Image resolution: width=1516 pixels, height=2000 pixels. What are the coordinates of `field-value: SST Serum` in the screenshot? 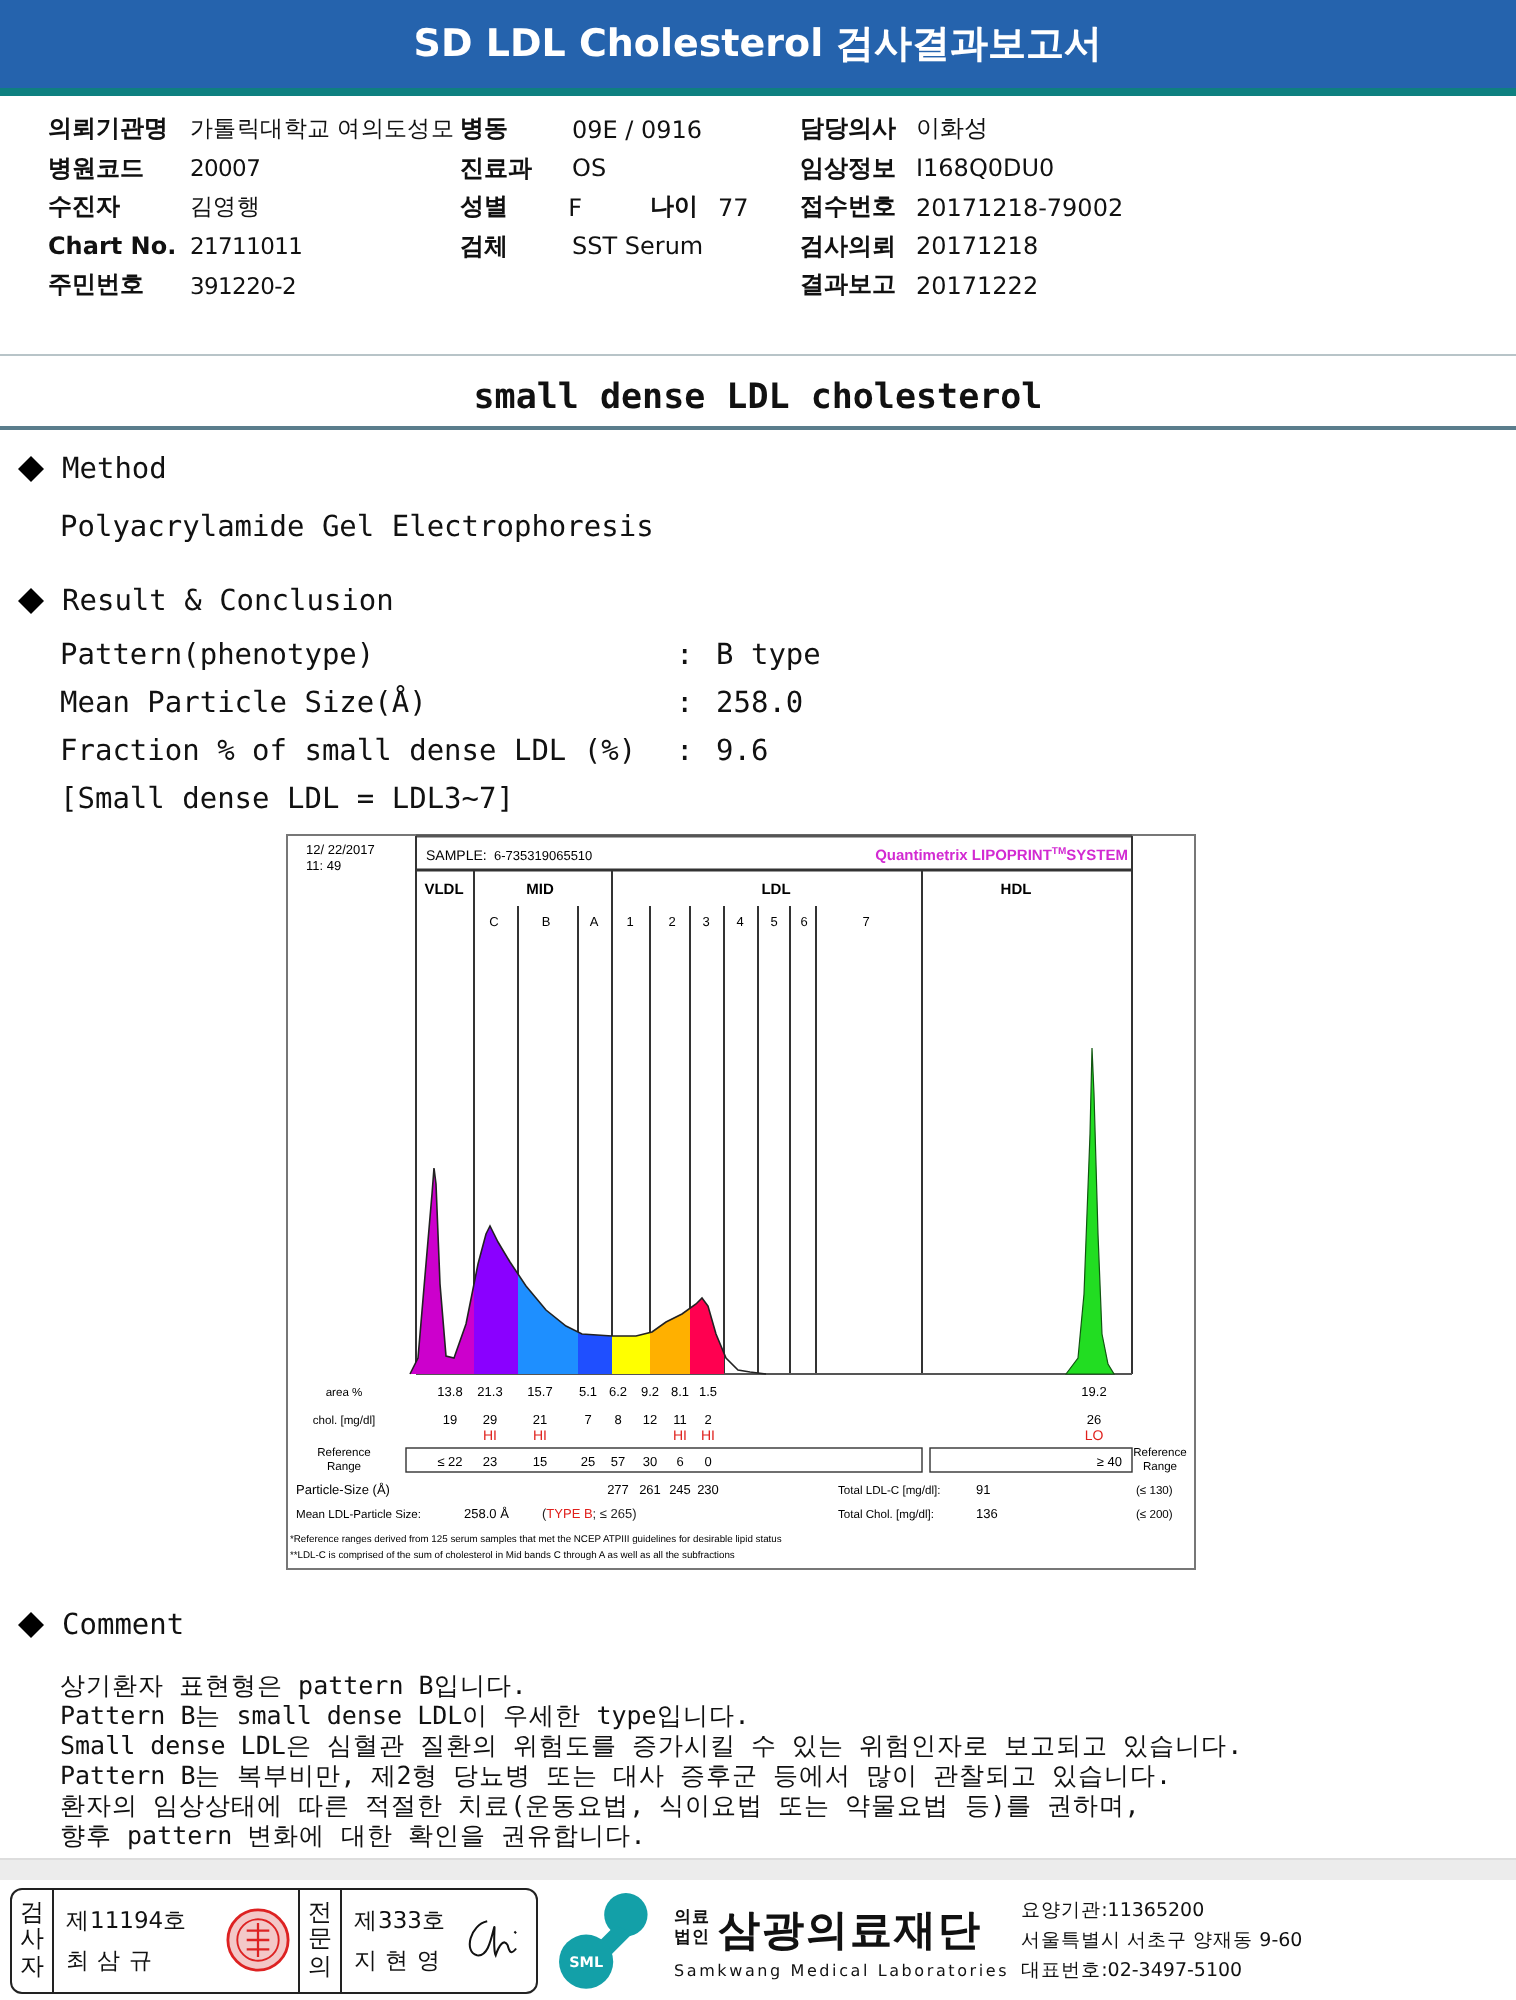 It's located at (638, 246).